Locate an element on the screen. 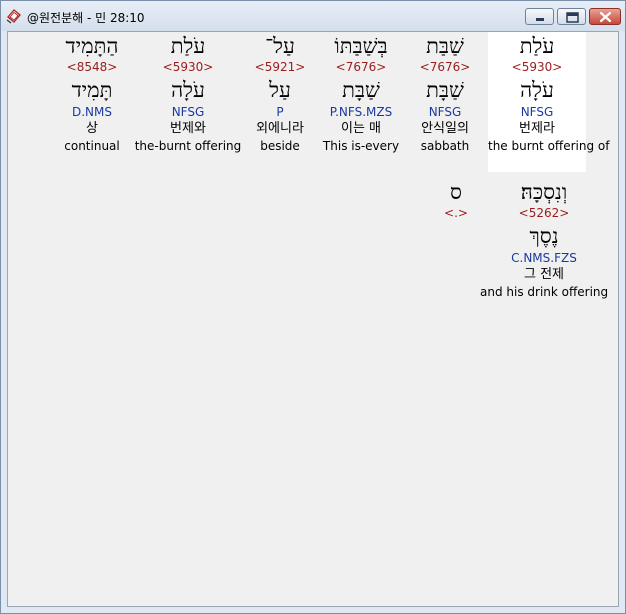 The height and width of the screenshot is (614, 626). hebrew-surface: ס is located at coordinates (456, 192).